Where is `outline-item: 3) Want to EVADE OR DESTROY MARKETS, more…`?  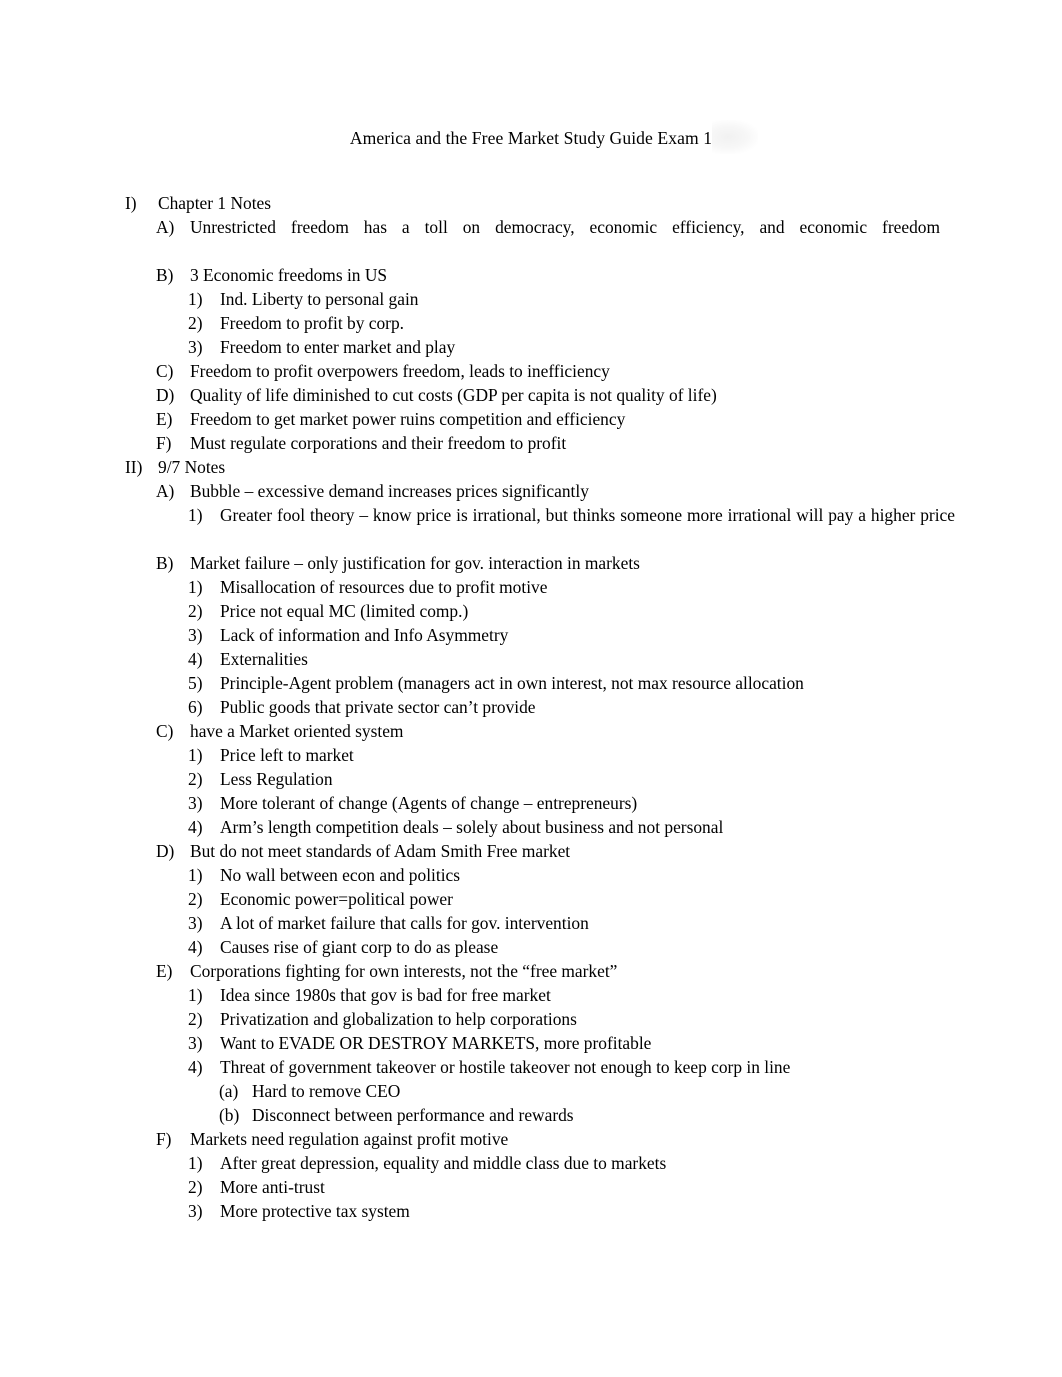
outline-item: 3) Want to EVADE OR DESTROY MARKETS, more… is located at coordinates (531, 1043).